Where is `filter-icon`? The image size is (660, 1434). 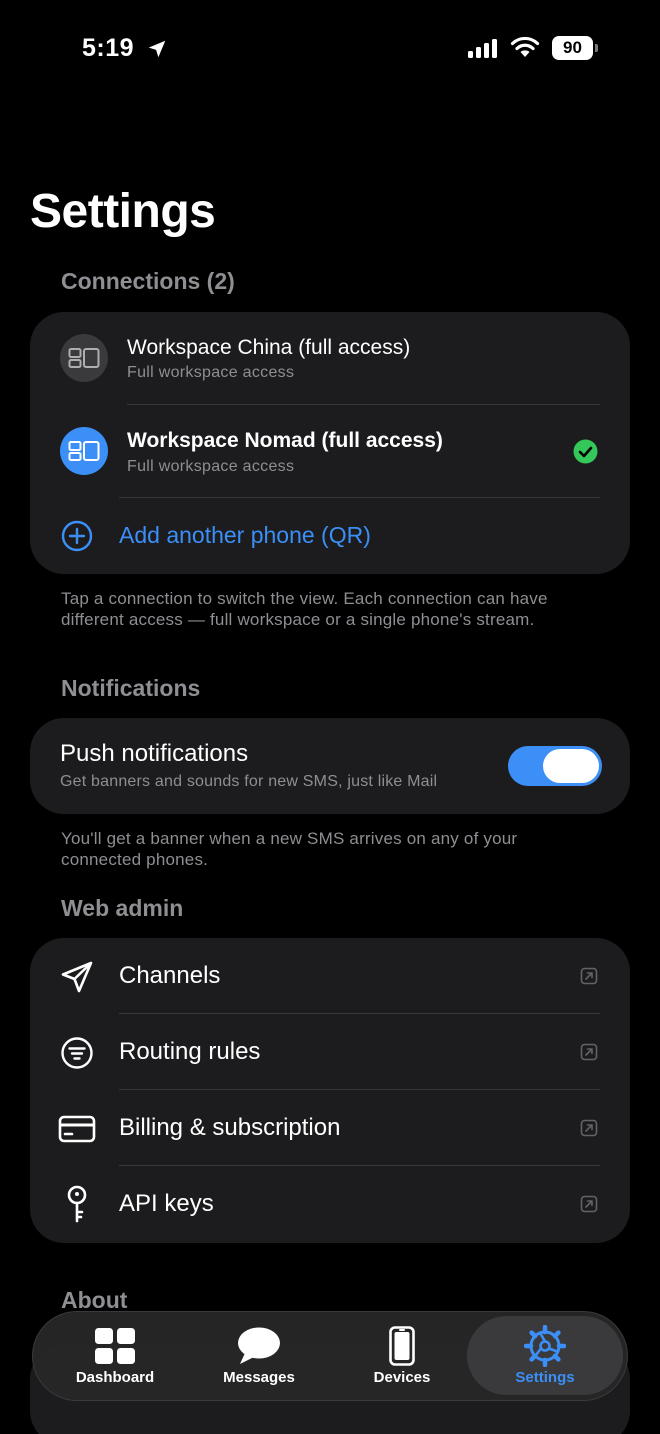 filter-icon is located at coordinates (77, 1053).